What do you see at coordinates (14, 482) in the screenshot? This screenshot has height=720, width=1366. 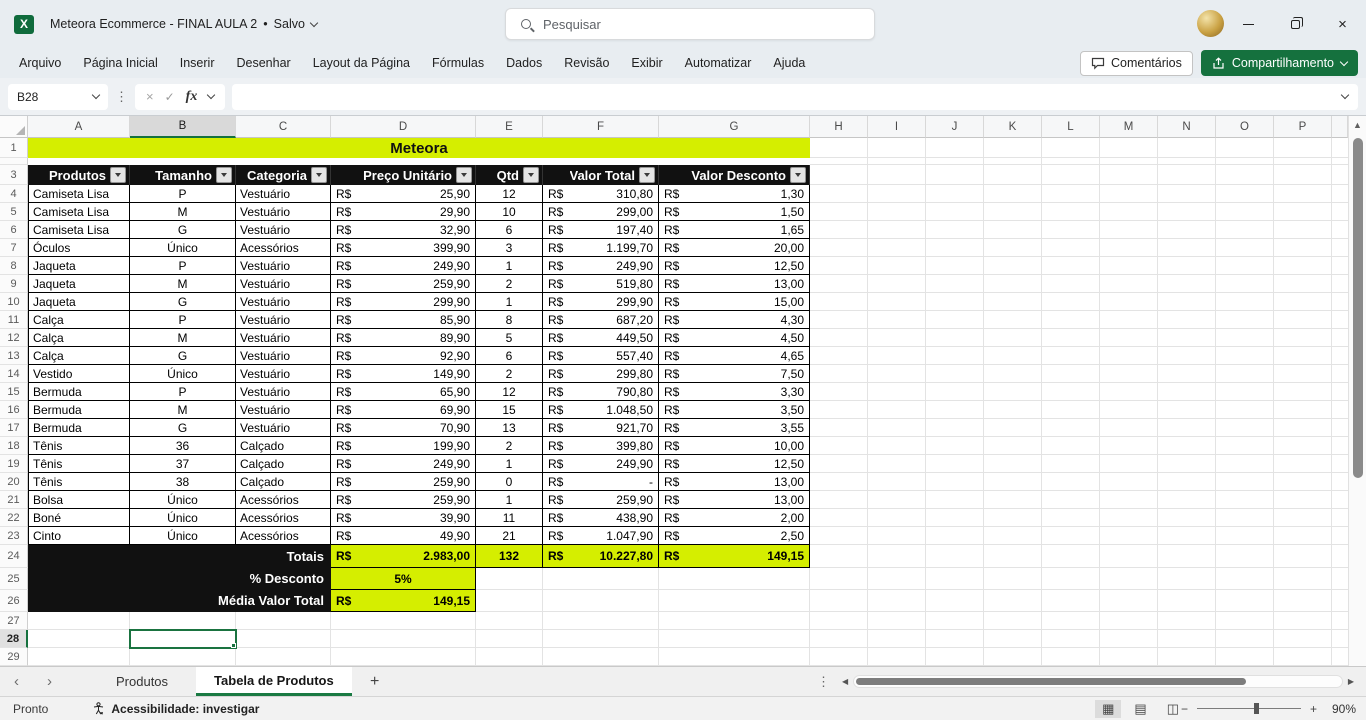 I see `row-header: 20` at bounding box center [14, 482].